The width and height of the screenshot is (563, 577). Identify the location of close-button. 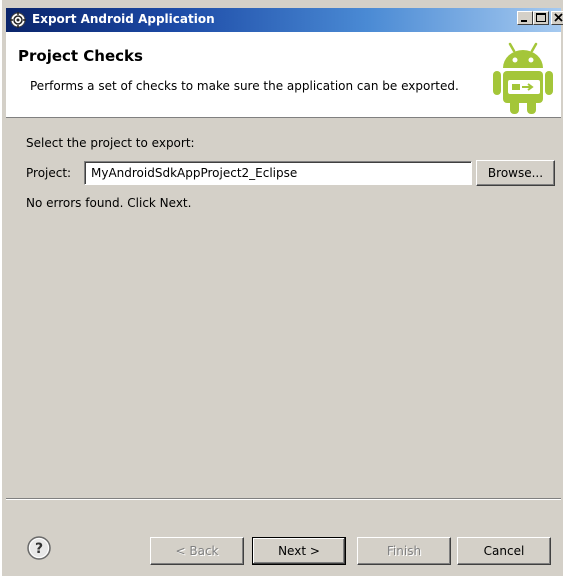
(557, 18).